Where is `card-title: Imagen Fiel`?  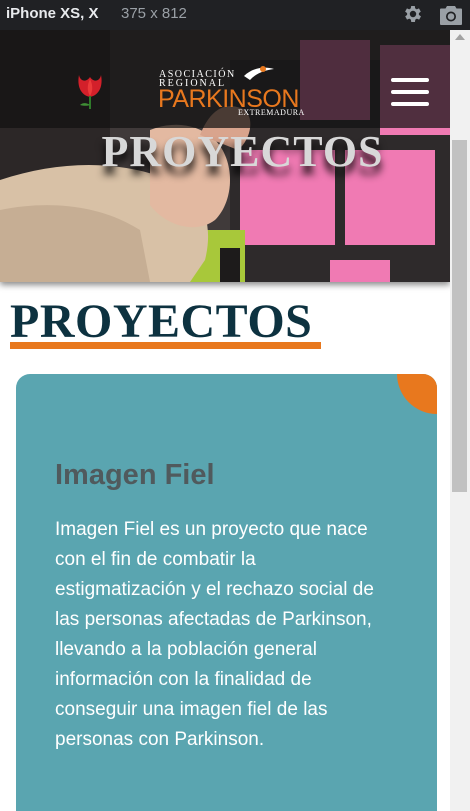
card-title: Imagen Fiel is located at coordinates (135, 475).